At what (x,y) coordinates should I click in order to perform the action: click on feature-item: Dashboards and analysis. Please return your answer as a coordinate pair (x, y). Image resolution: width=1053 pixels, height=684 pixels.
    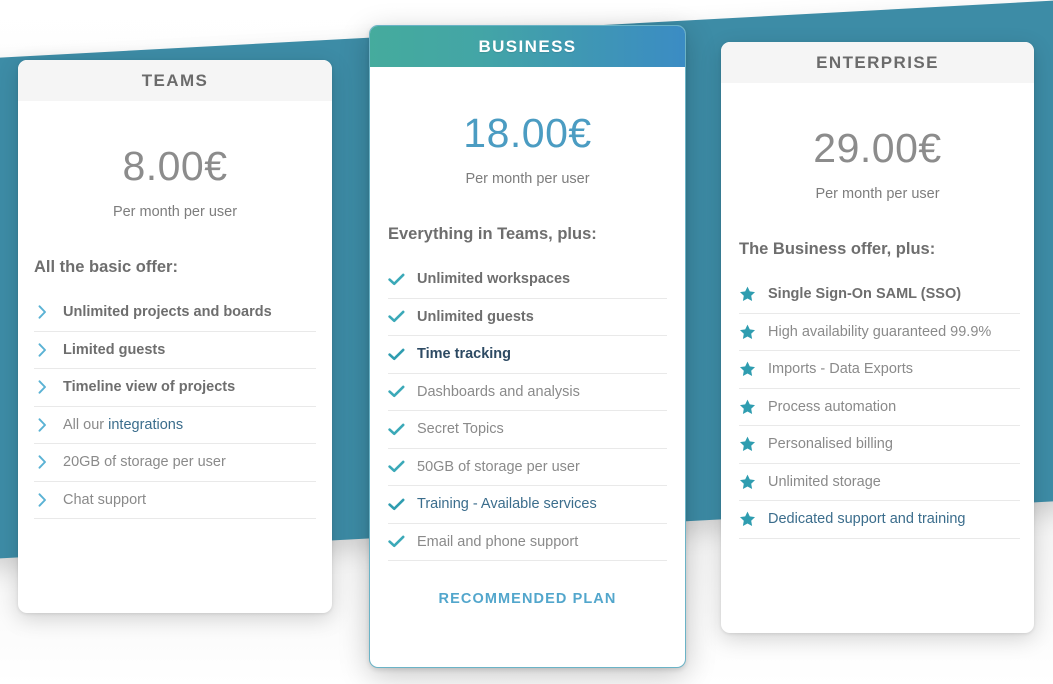
    Looking at the image, I should click on (527, 392).